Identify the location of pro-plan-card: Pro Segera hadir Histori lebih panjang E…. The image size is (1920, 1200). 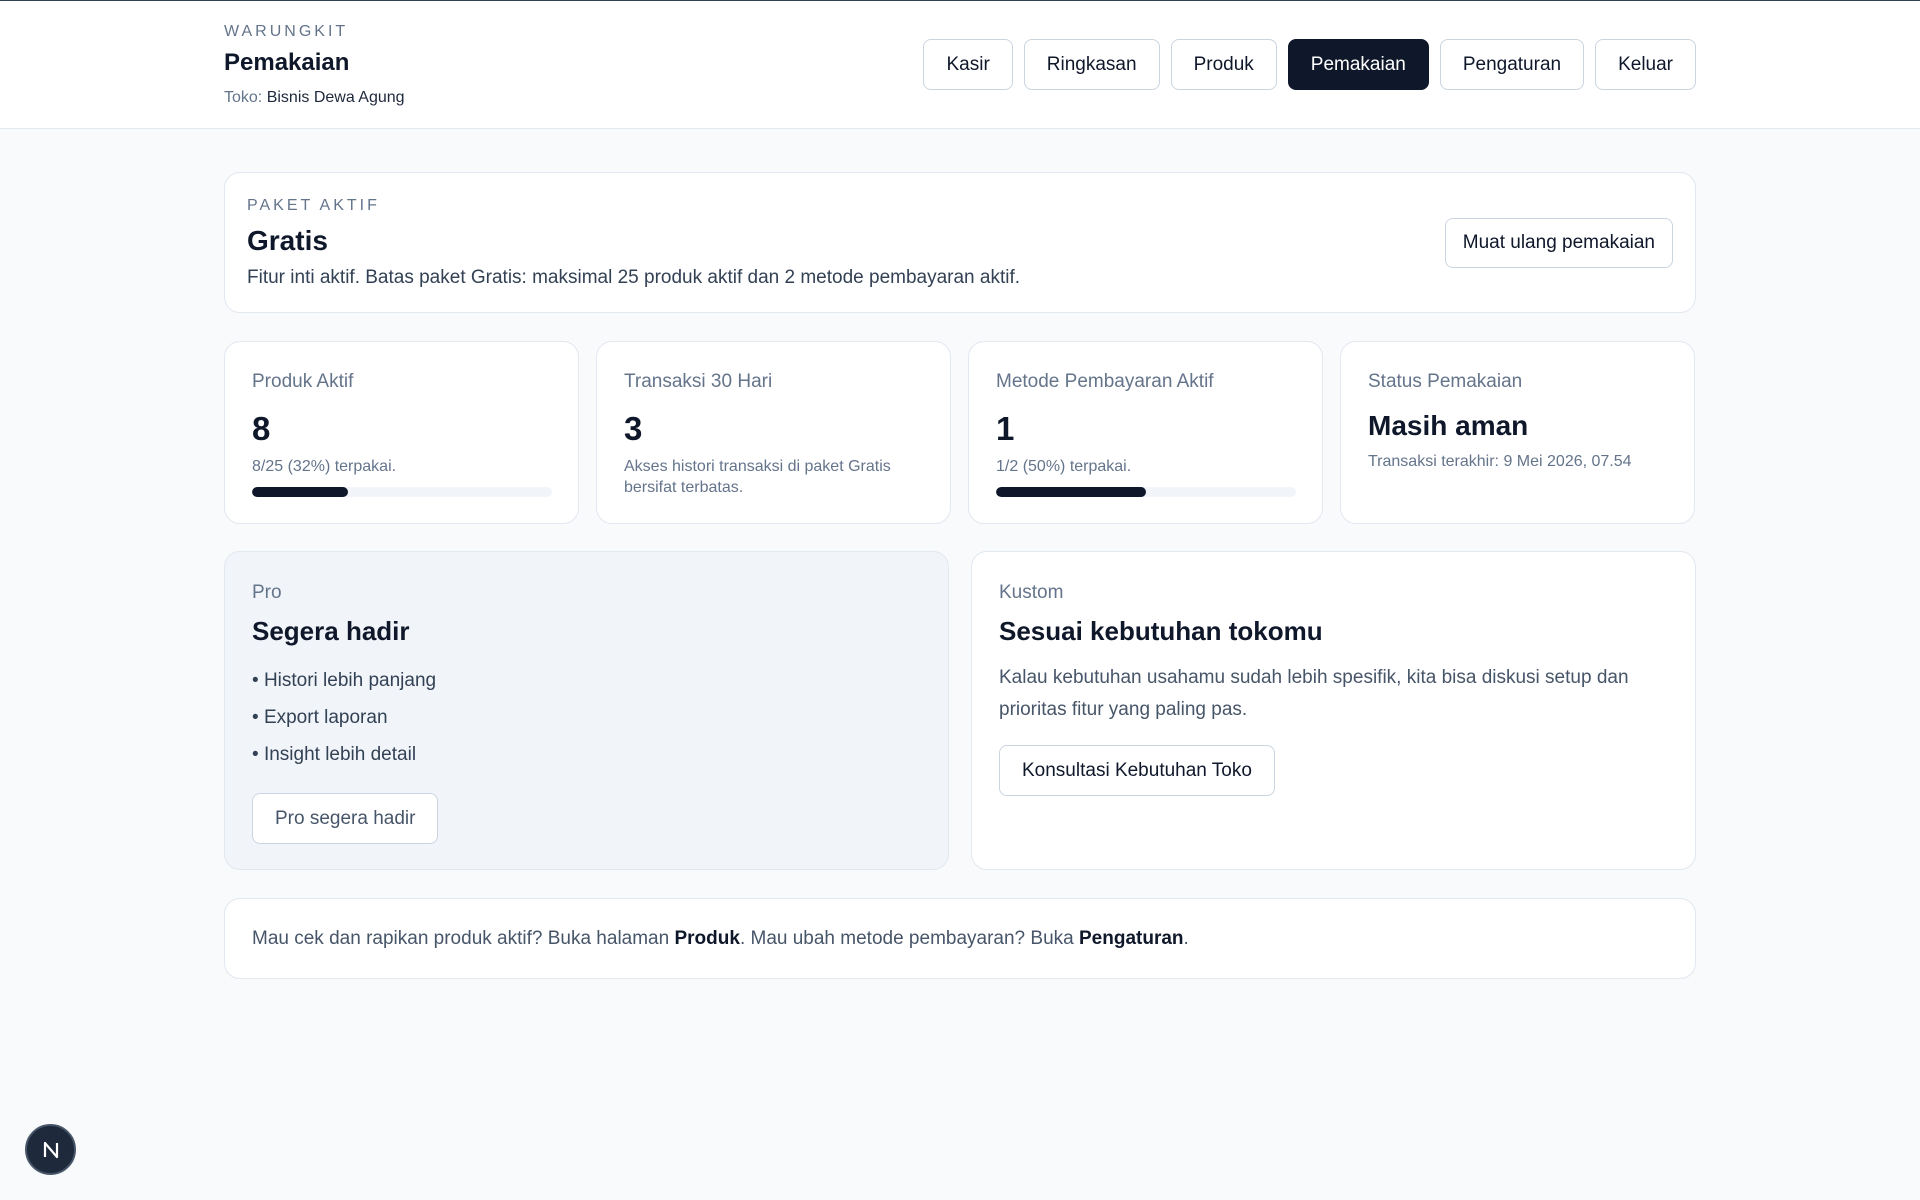
(586, 710).